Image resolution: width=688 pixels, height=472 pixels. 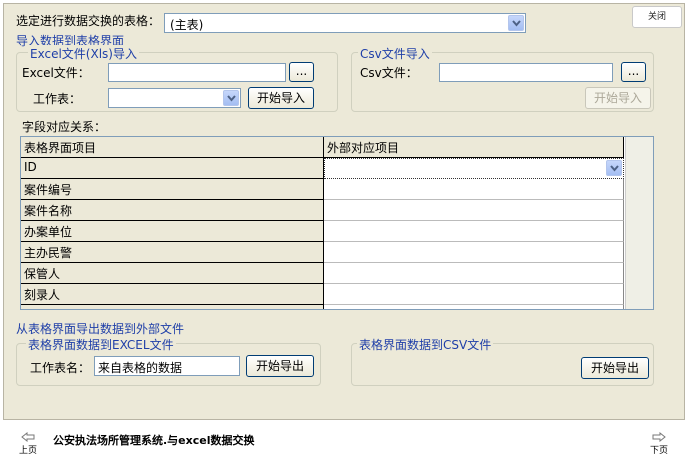 What do you see at coordinates (100, 329) in the screenshot?
I see `export-section-title: 从表格界面导出数据到外部文件` at bounding box center [100, 329].